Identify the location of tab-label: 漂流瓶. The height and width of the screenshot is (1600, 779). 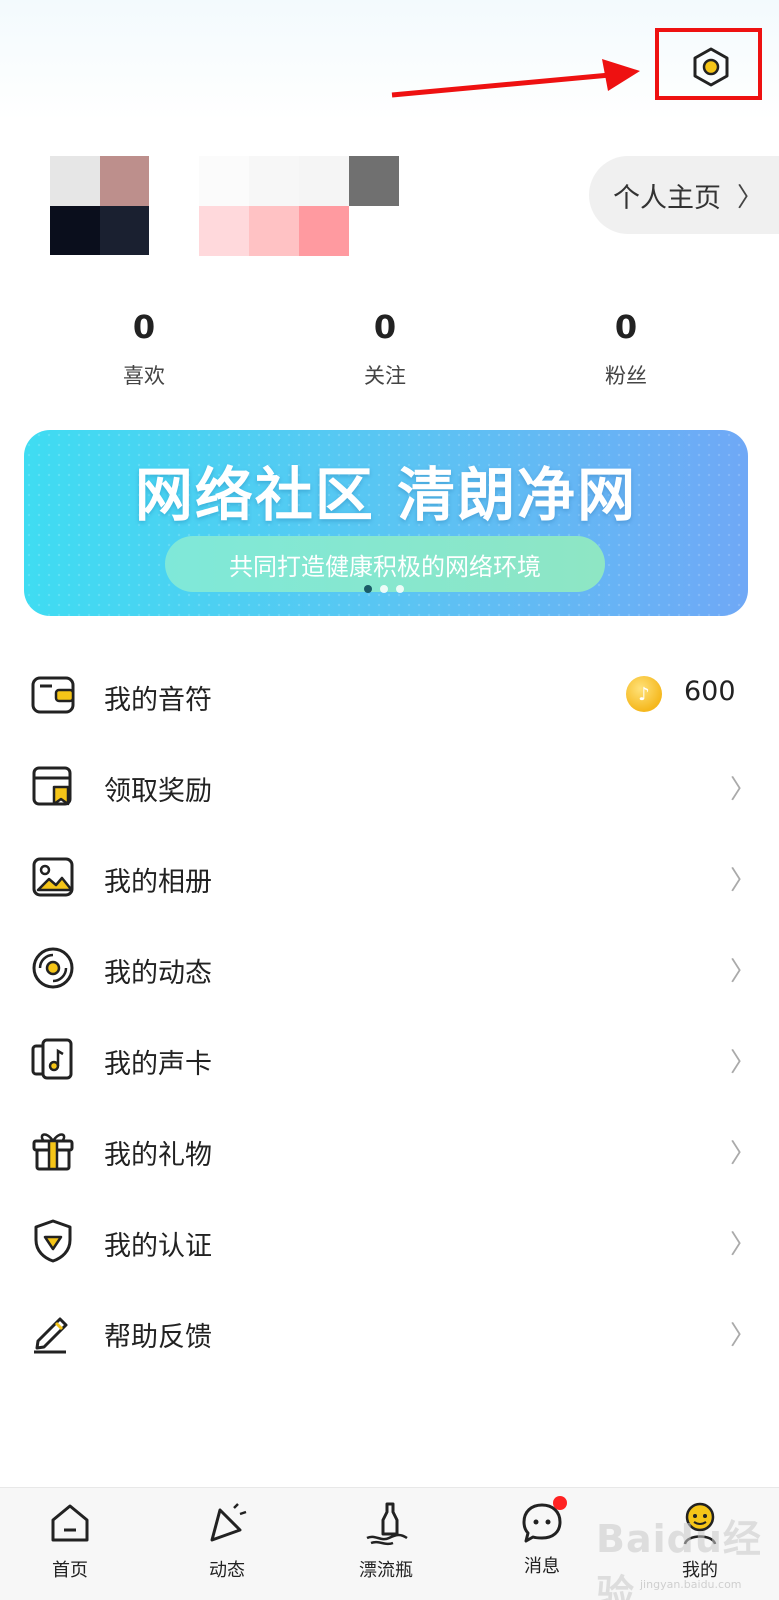
(386, 1570).